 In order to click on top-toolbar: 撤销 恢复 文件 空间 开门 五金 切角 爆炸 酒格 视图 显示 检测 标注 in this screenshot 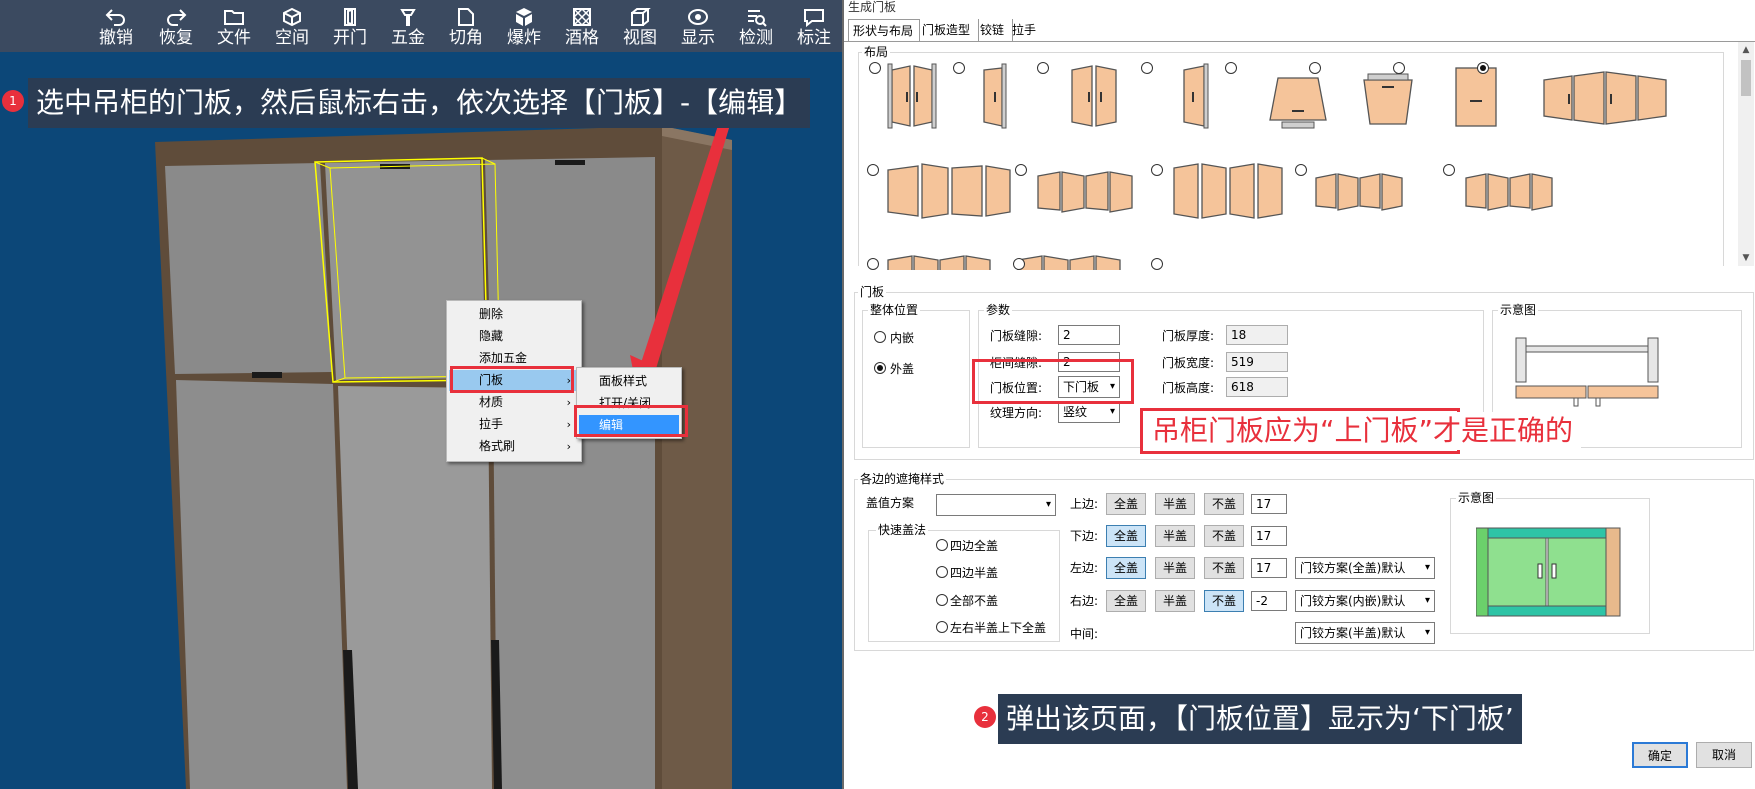, I will do `click(421, 26)`.